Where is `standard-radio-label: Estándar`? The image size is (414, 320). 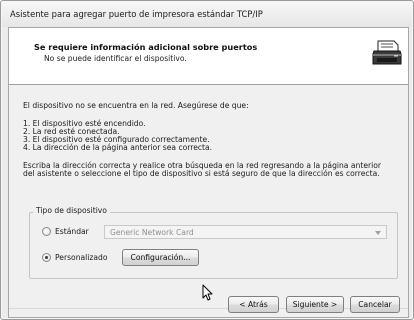
standard-radio-label: Estándar is located at coordinates (72, 231).